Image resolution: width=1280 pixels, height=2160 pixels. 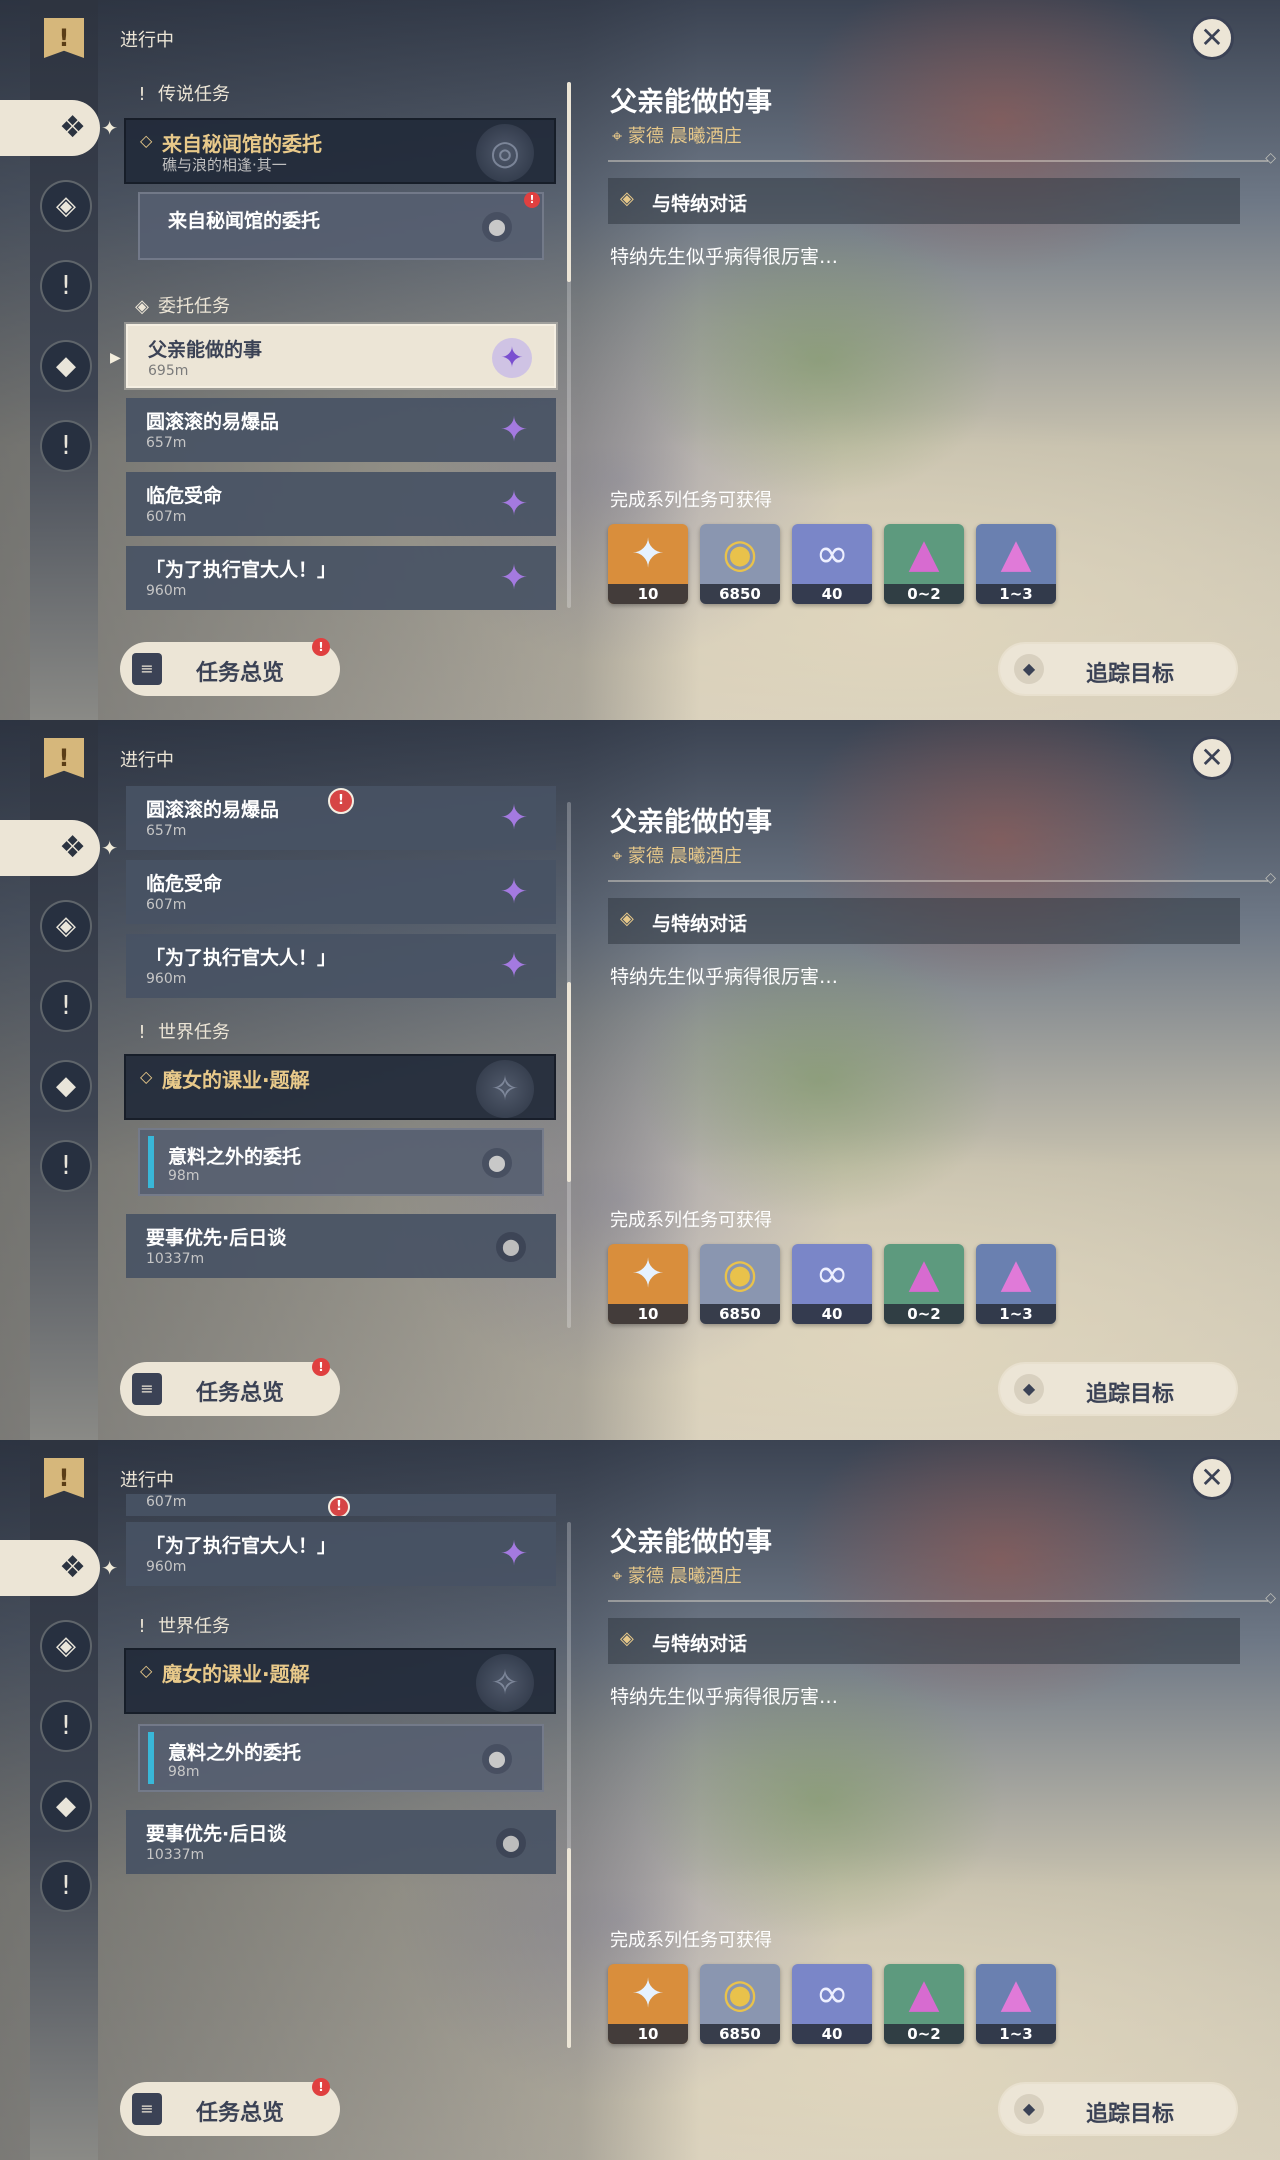 I want to click on selected-arrow-icon: ▶, so click(x=115, y=358).